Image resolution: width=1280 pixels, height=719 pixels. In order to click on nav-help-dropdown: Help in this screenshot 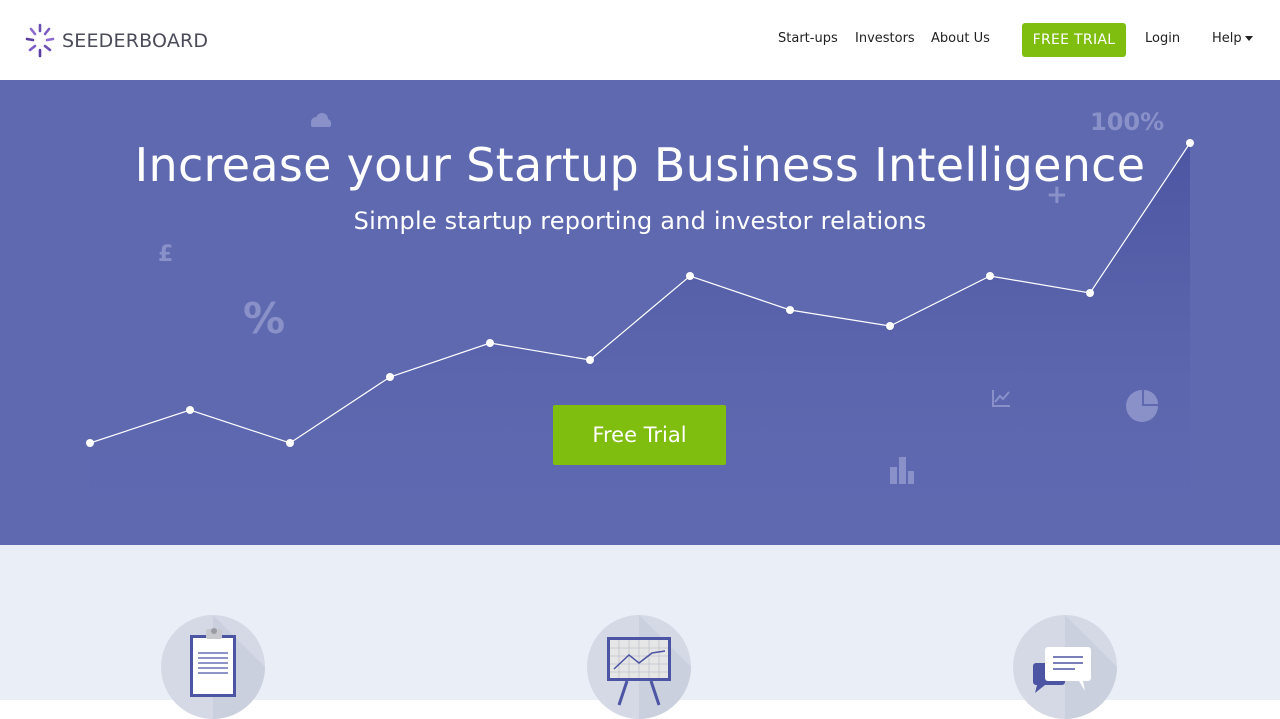, I will do `click(1232, 38)`.